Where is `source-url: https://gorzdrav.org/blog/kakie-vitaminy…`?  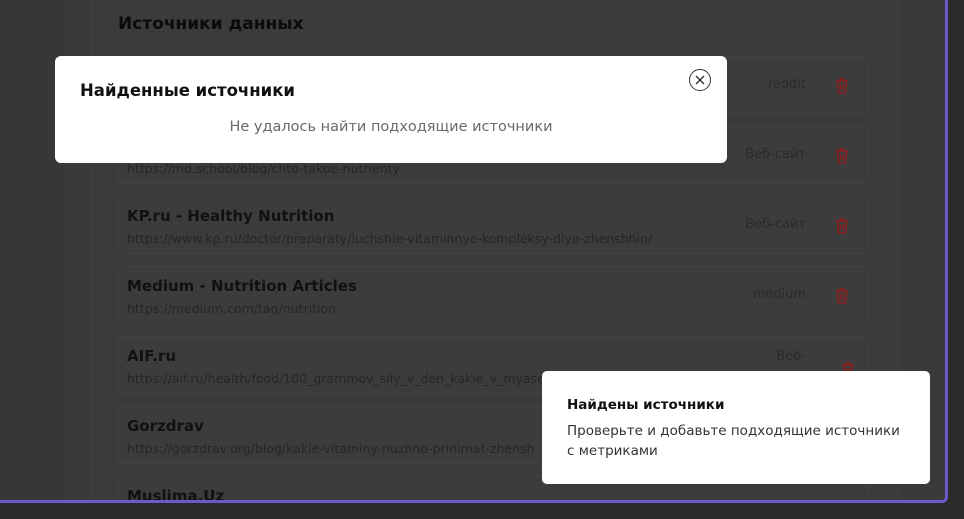
source-url: https://gorzdrav.org/blog/kakie-vitaminy… is located at coordinates (330, 448).